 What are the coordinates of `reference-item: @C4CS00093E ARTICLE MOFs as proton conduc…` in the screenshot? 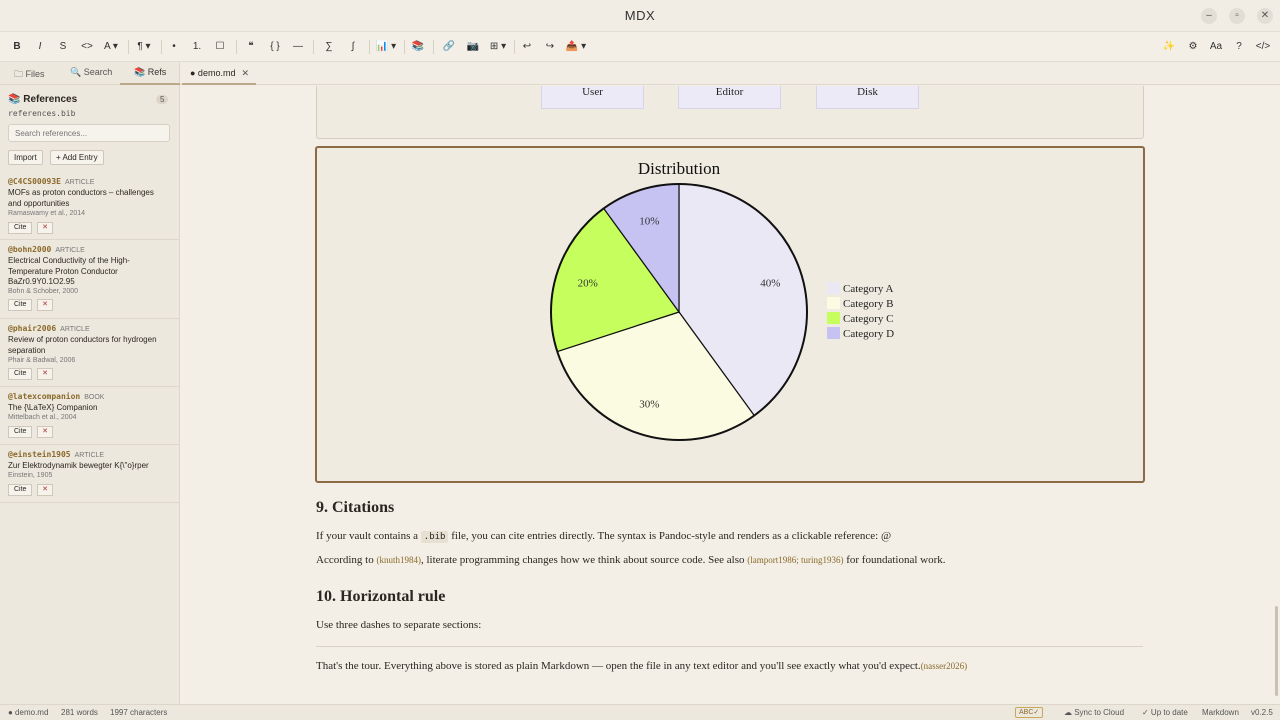 It's located at (89, 206).